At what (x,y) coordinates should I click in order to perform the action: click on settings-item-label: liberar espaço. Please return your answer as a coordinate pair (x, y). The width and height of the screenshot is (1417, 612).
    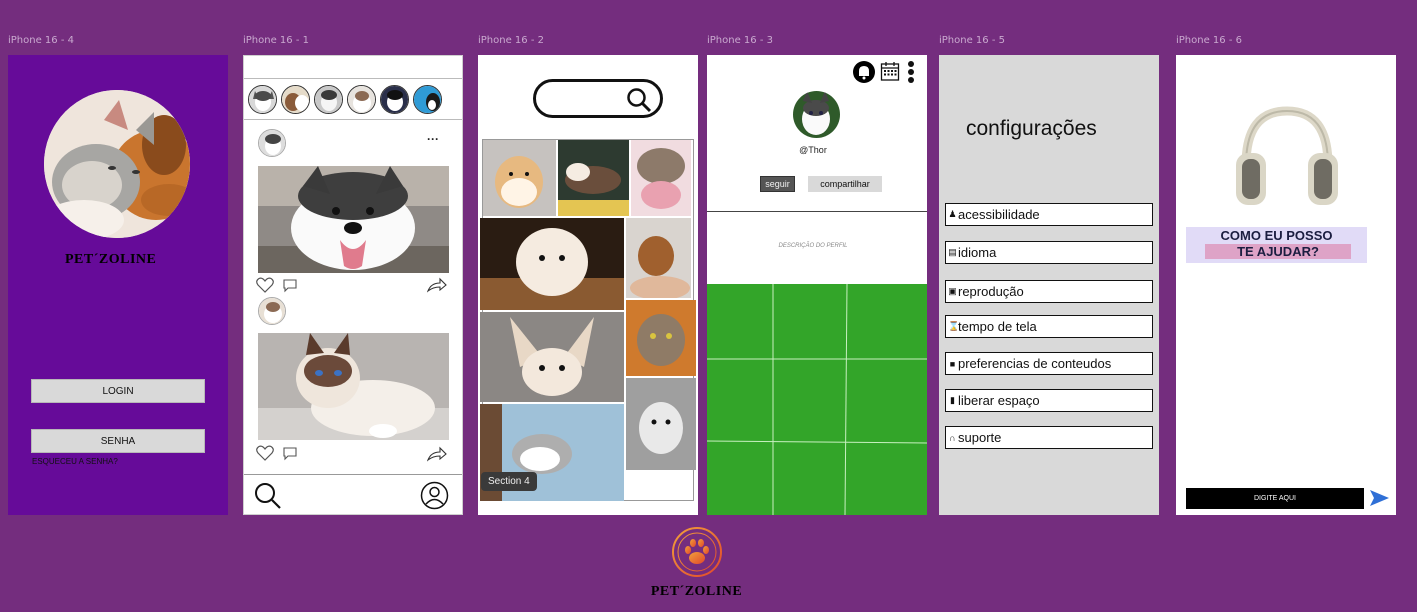
    Looking at the image, I should click on (999, 400).